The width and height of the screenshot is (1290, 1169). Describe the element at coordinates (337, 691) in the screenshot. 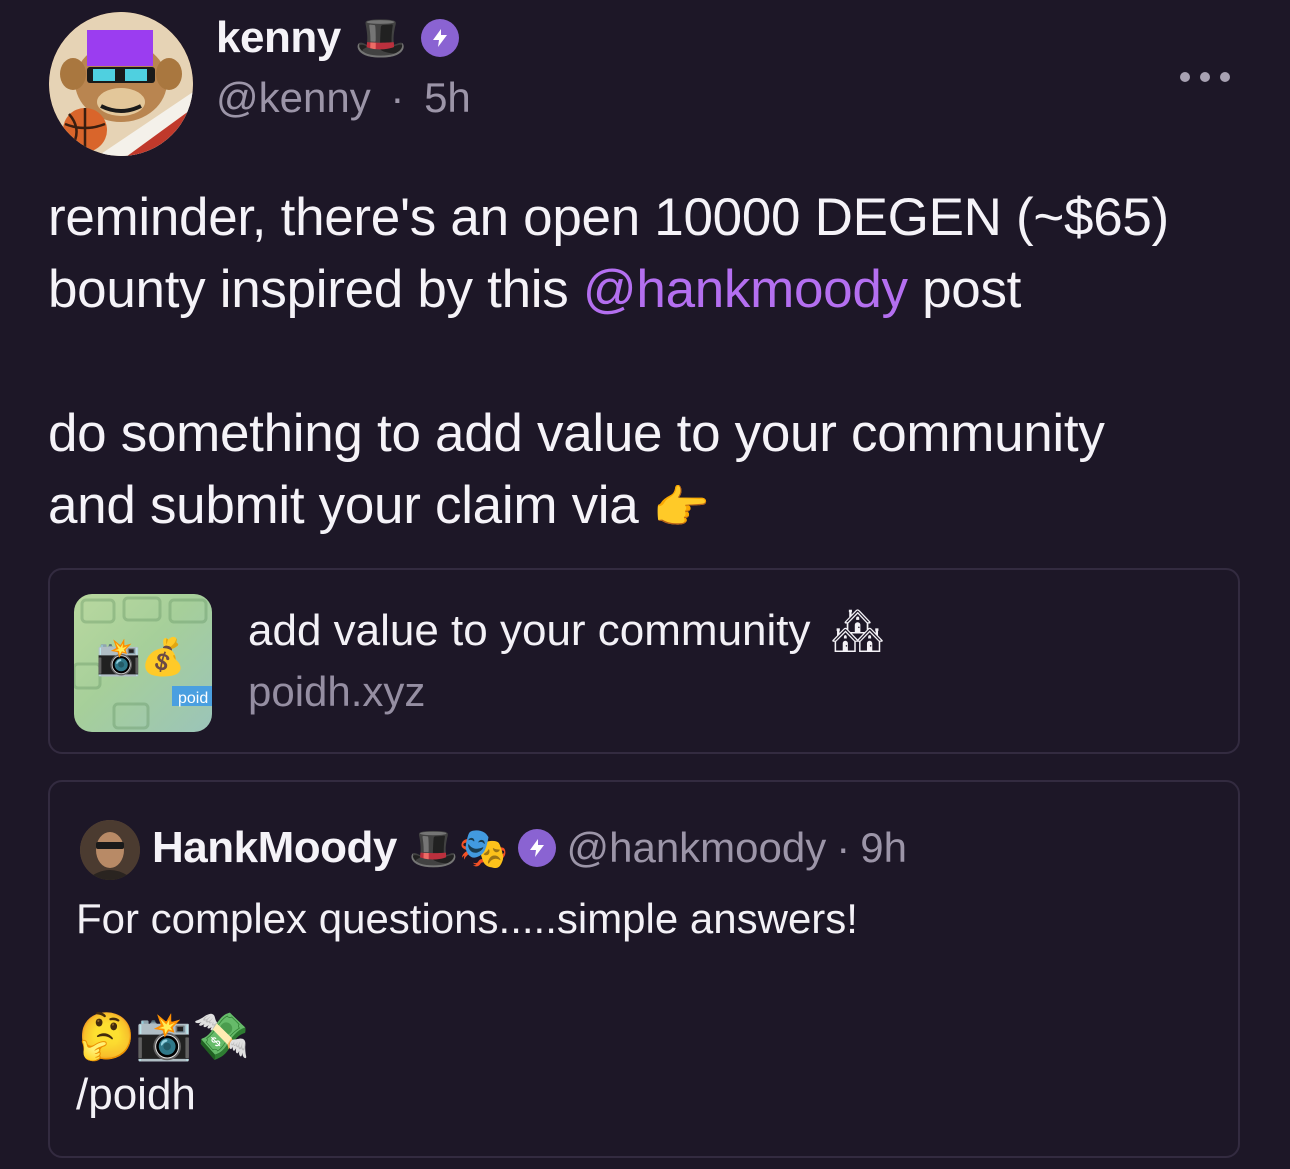

I see `embed-domain: poidh.xyz` at that location.